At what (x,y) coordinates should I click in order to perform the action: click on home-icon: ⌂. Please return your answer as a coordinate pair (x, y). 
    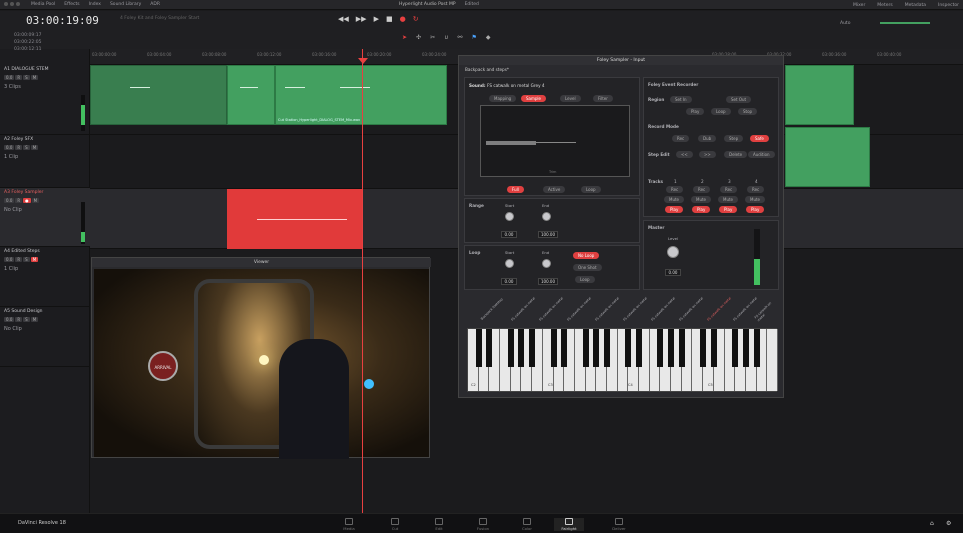
    Looking at the image, I should click on (932, 523).